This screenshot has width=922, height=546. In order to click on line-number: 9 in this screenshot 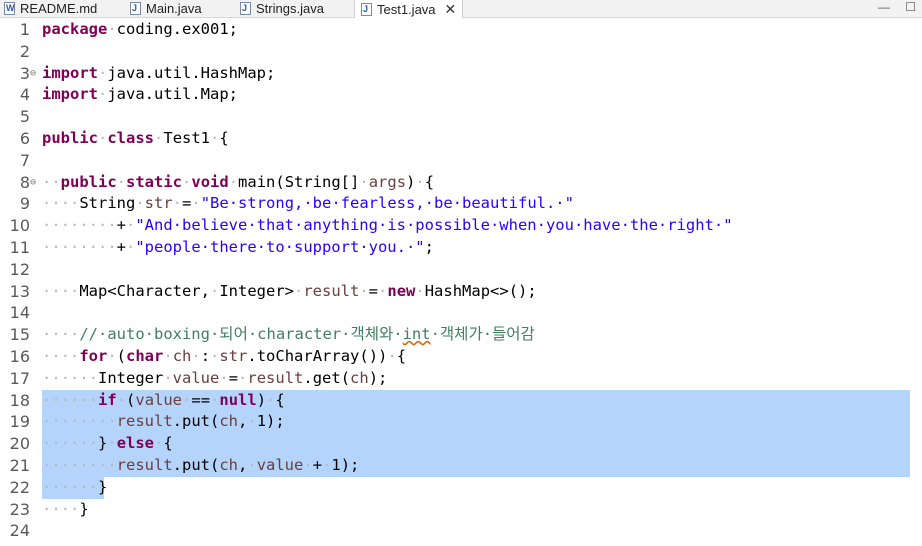, I will do `click(24, 204)`.